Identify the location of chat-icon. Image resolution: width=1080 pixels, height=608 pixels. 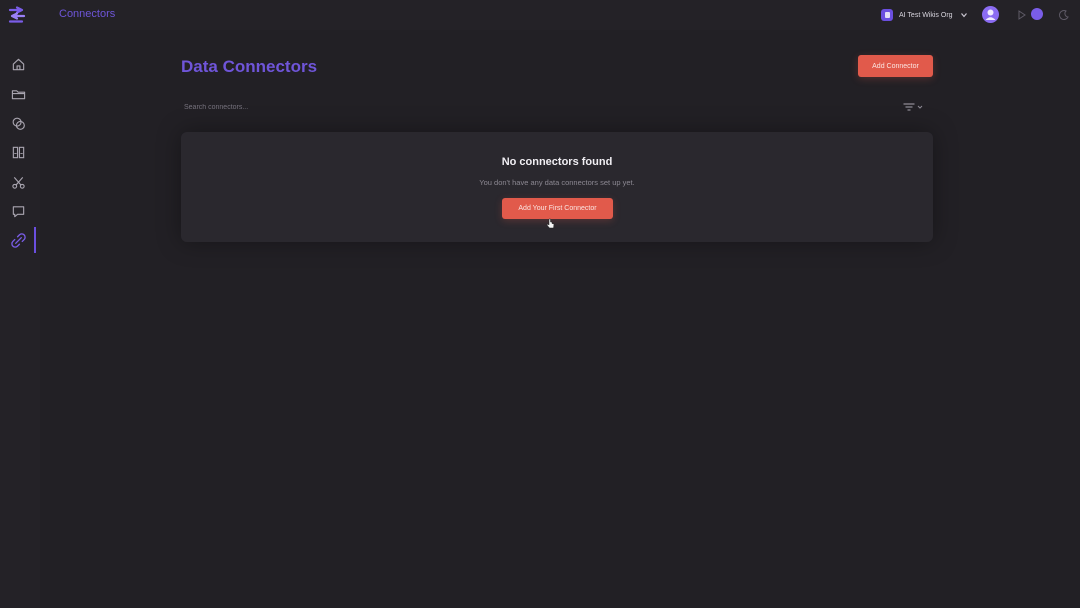
(18, 123).